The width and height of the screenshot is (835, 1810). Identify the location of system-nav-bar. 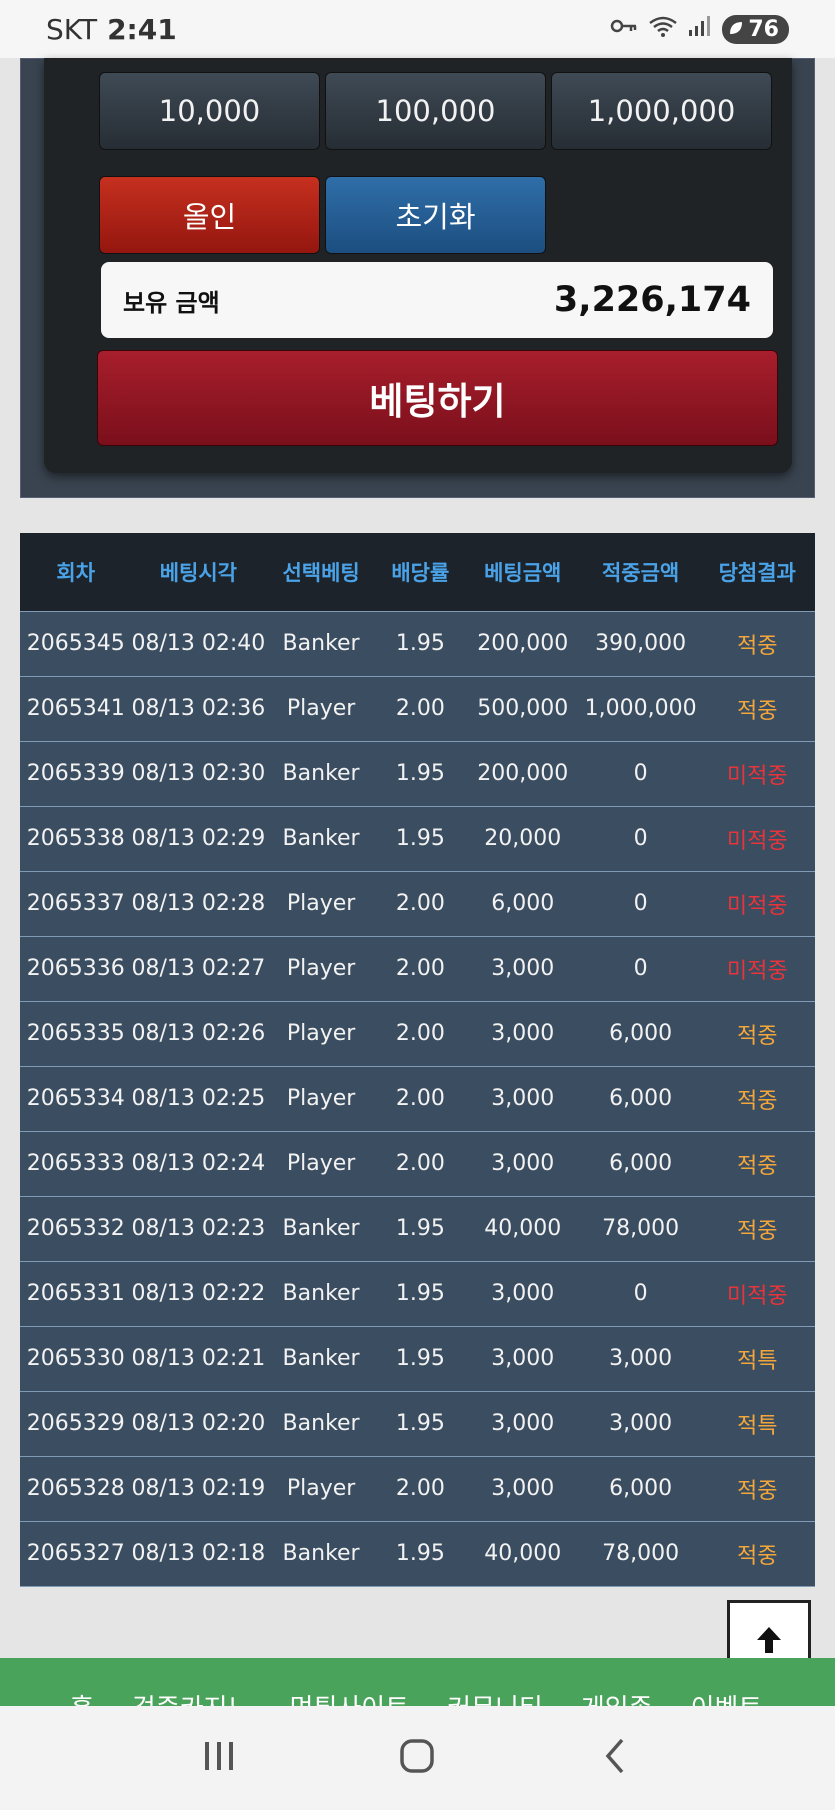
(417, 1758).